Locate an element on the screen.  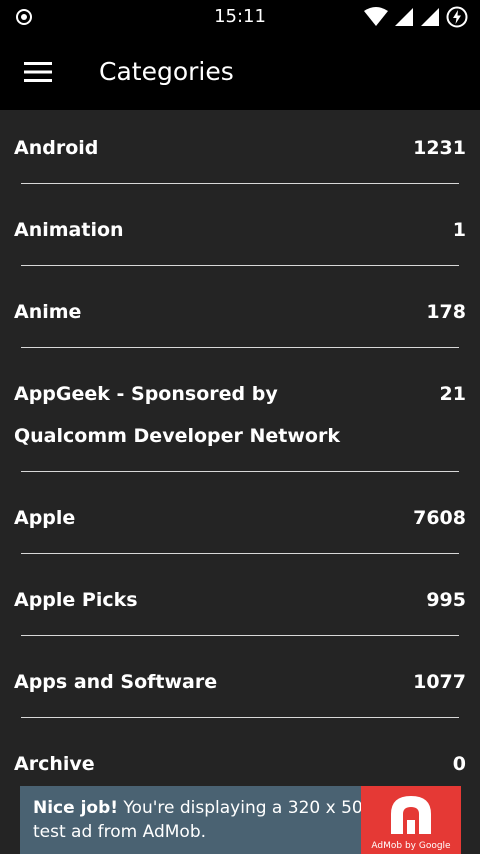
category-count: 21 is located at coordinates (452, 394).